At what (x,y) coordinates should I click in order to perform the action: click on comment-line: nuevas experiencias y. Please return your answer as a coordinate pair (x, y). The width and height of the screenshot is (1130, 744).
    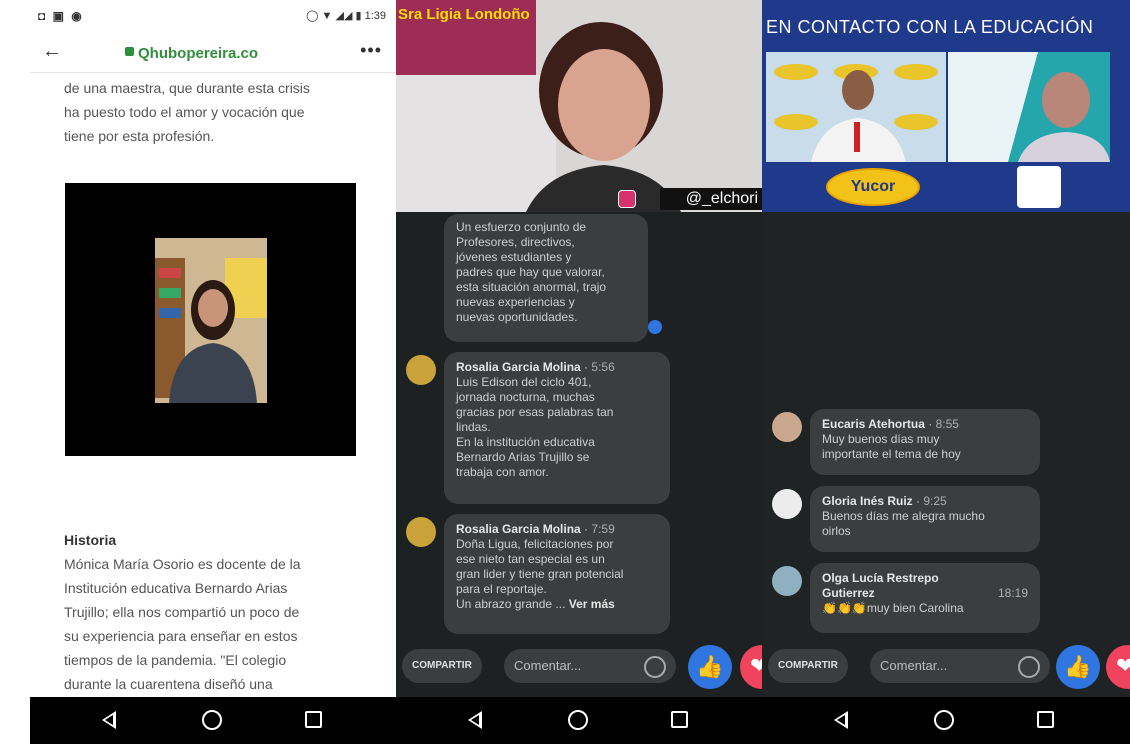
    Looking at the image, I should click on (515, 302).